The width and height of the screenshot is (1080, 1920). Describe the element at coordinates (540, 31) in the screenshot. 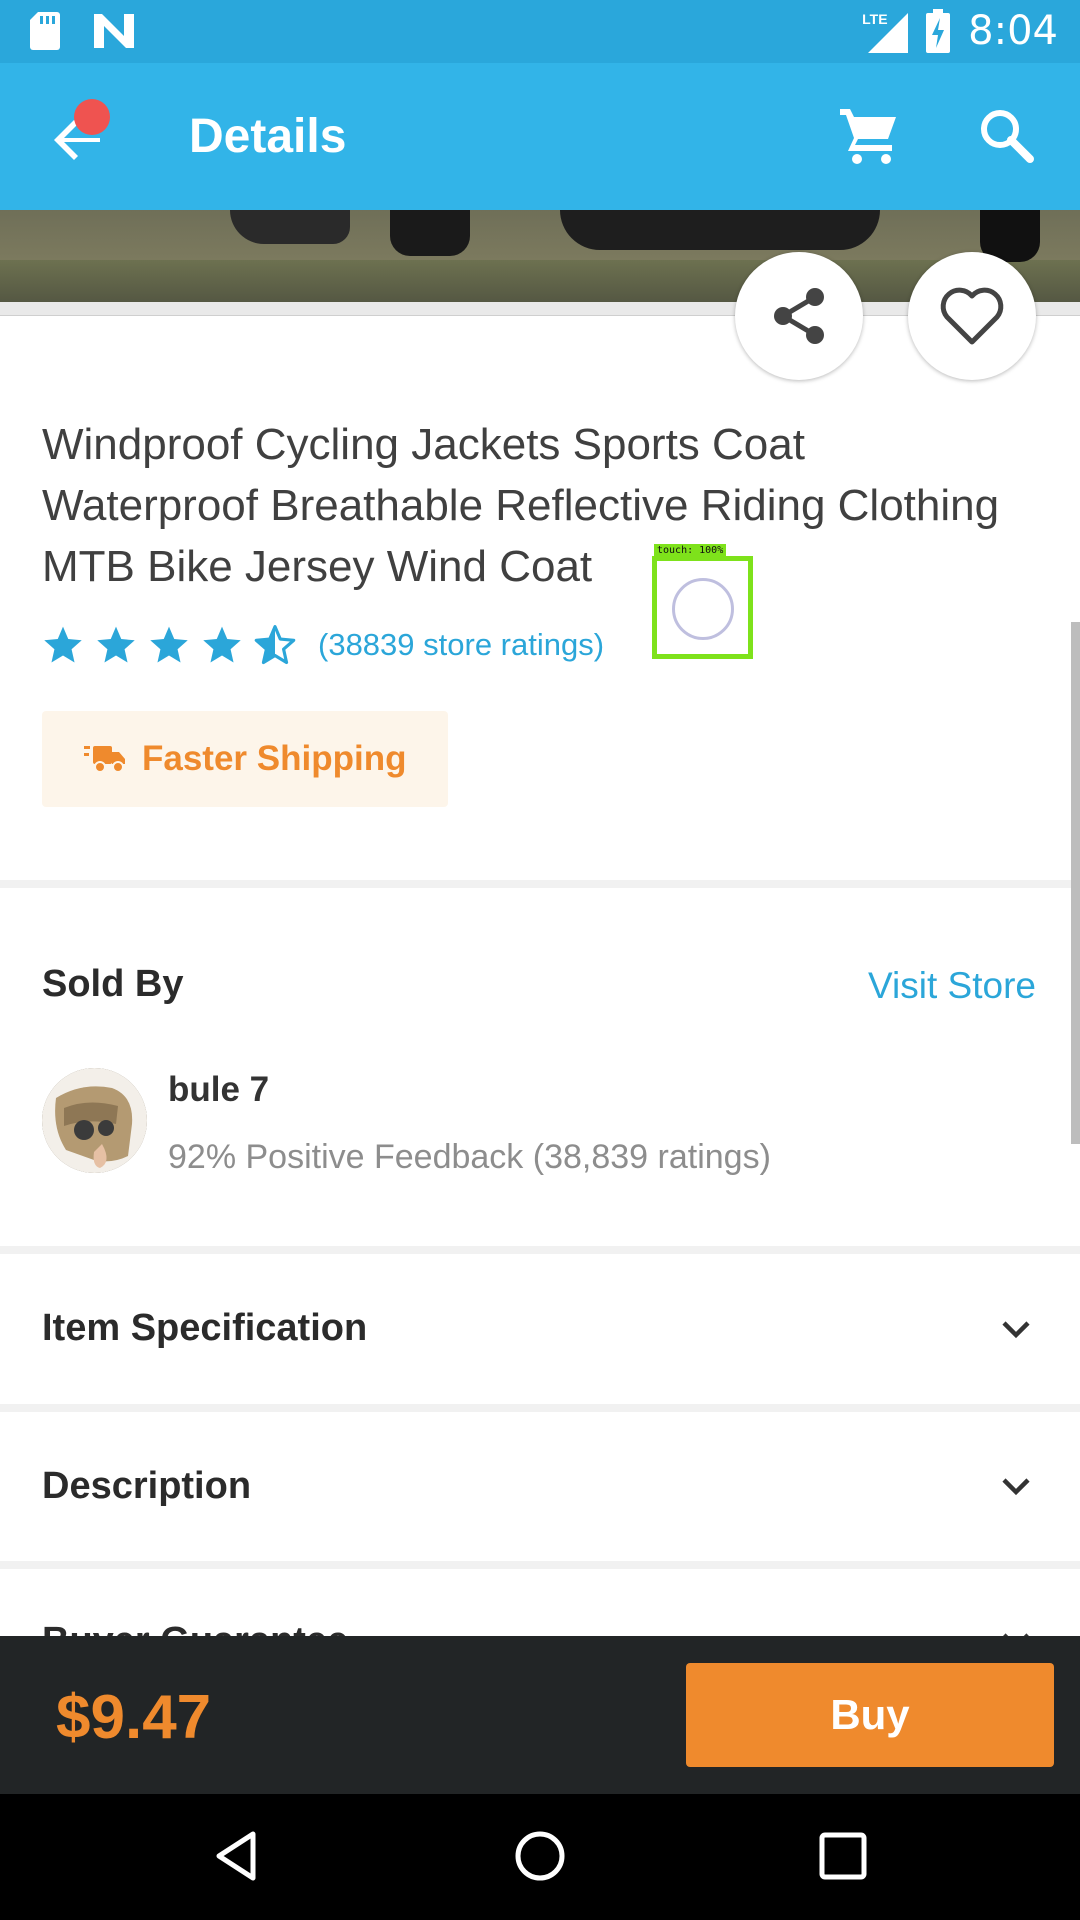

I see `status-bar: LTE 8:04` at that location.